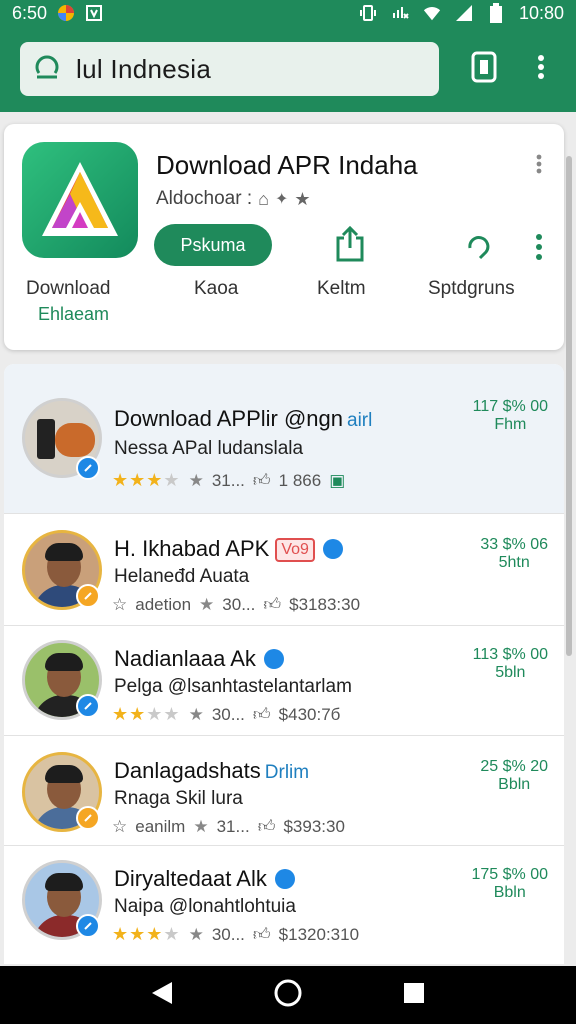 Image resolution: width=576 pixels, height=1024 pixels. Describe the element at coordinates (213, 245) in the screenshot. I see `install-button: Pskuma` at that location.